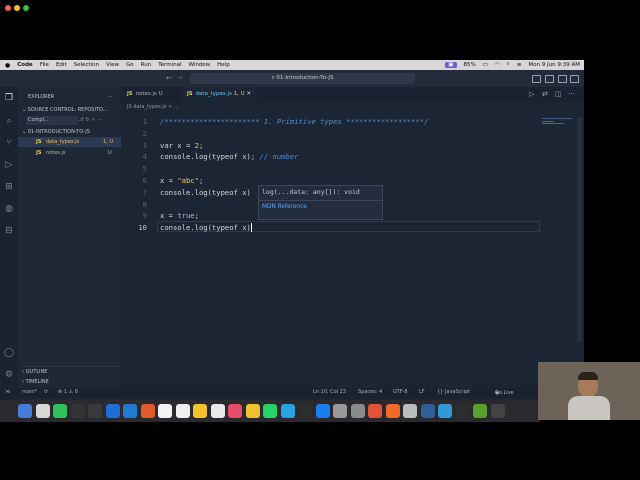 Image resolution: width=640 pixels, height=480 pixels. Describe the element at coordinates (9, 187) in the screenshot. I see `extensions-icon: ⊞` at that location.